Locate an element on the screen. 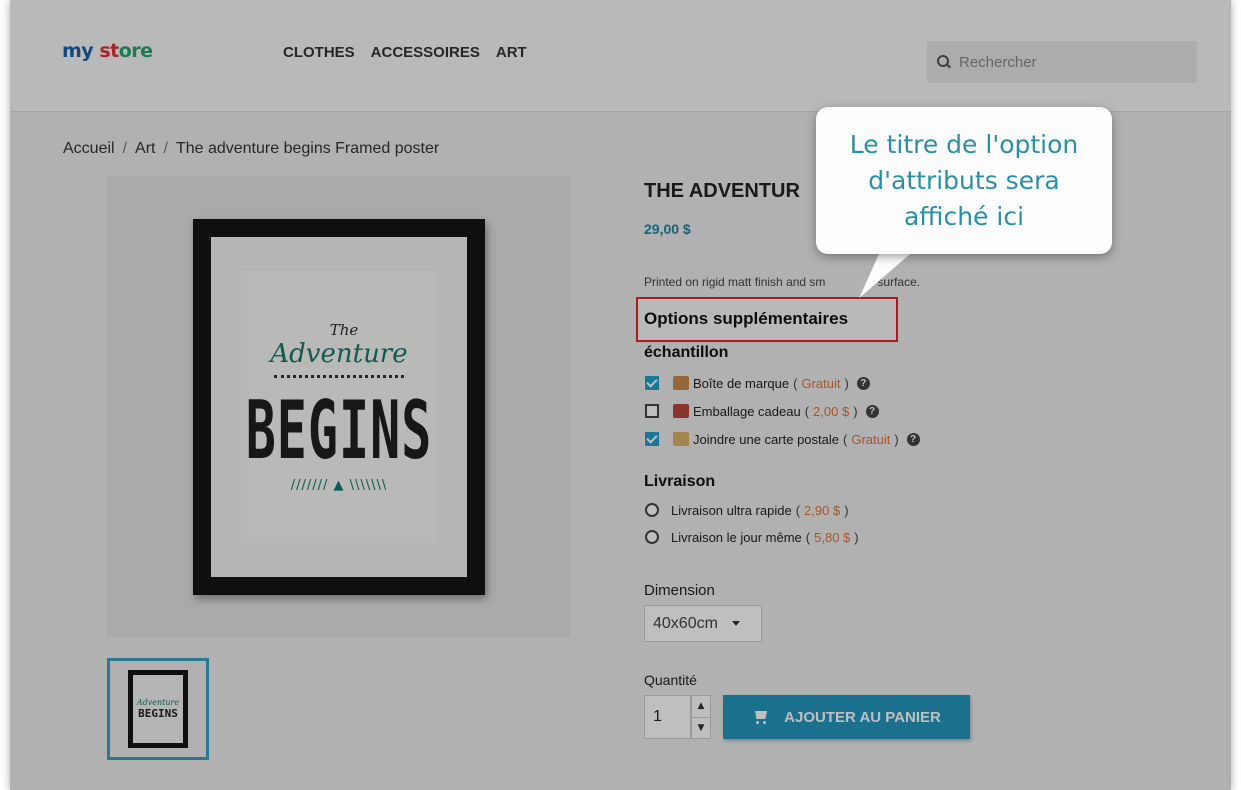 This screenshot has width=1241, height=790. option-label: Boîte de marque is located at coordinates (741, 383).